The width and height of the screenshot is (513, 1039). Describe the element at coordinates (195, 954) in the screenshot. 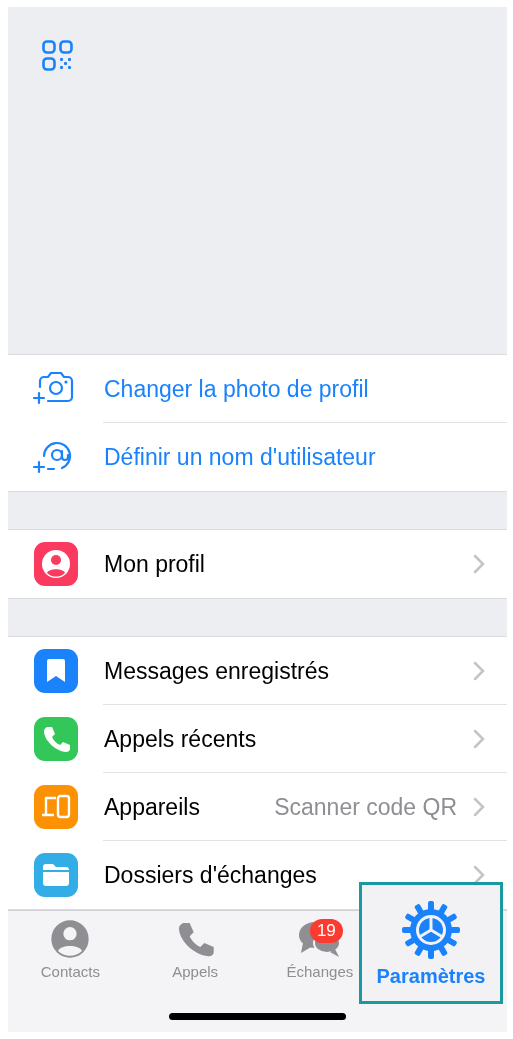

I see `tab: Appels` at that location.